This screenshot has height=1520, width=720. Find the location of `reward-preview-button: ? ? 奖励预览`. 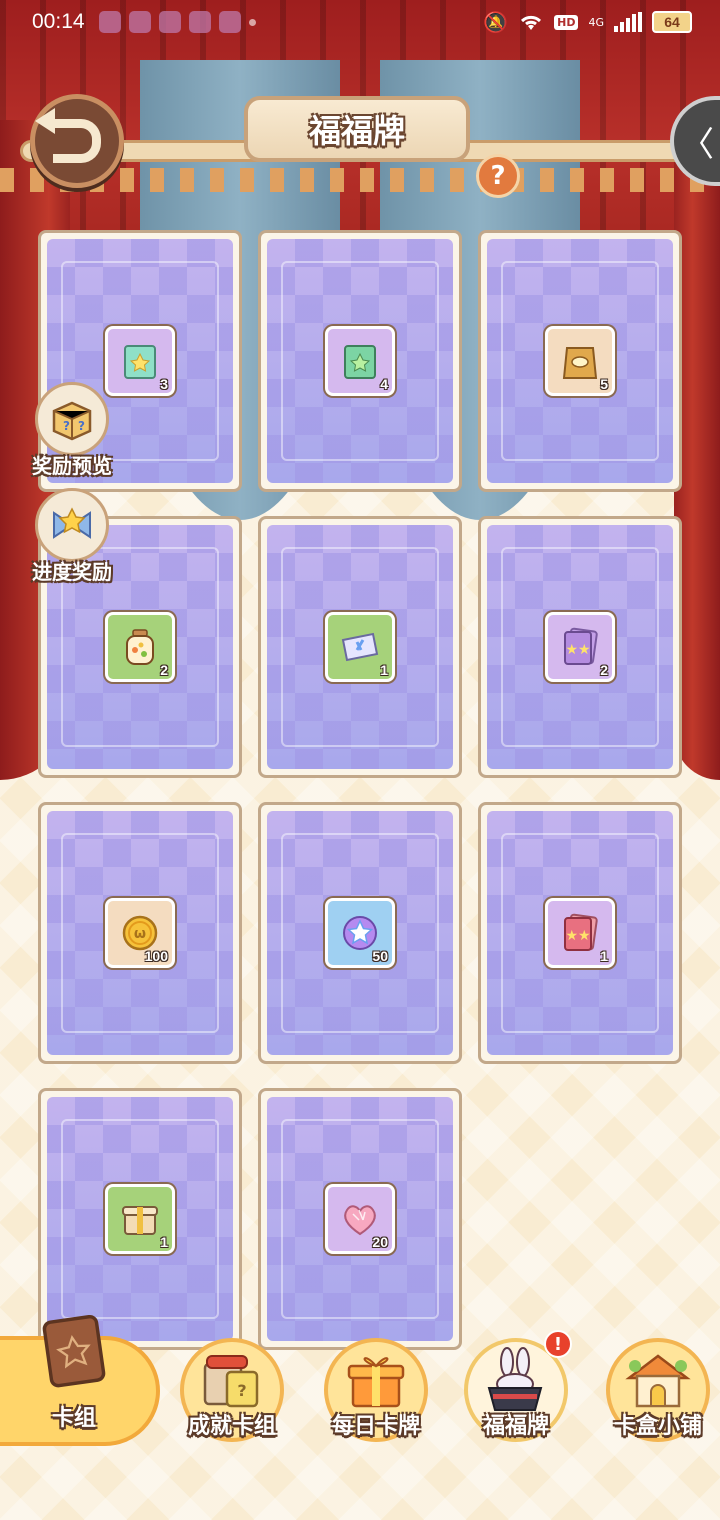

reward-preview-button: ? ? 奖励预览 is located at coordinates (72, 430).